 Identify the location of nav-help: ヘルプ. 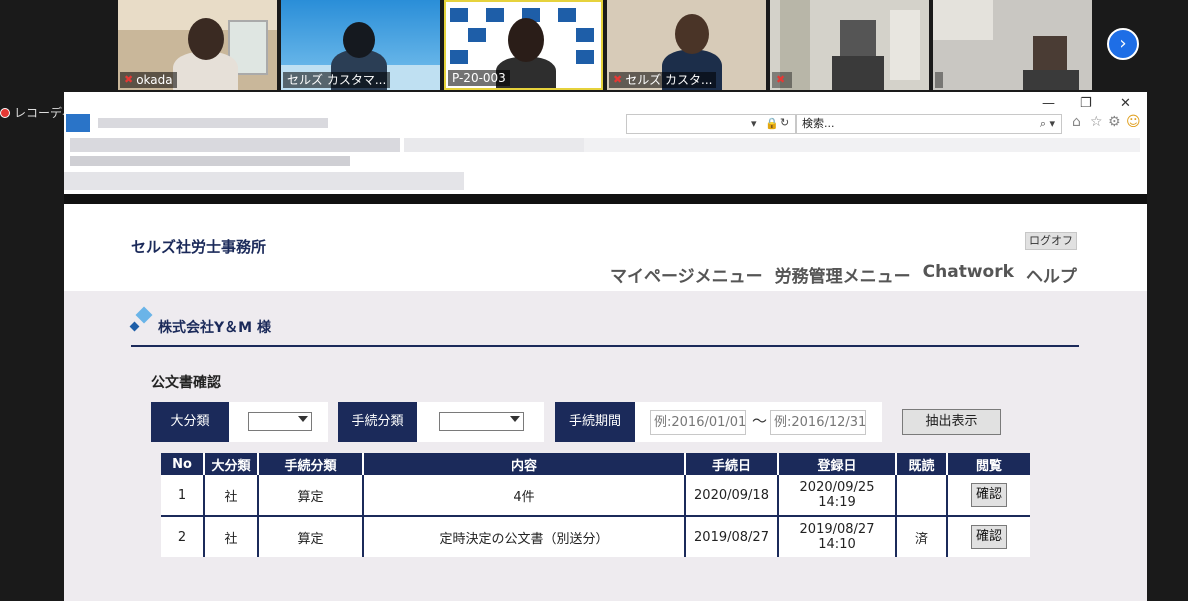
(1051, 274).